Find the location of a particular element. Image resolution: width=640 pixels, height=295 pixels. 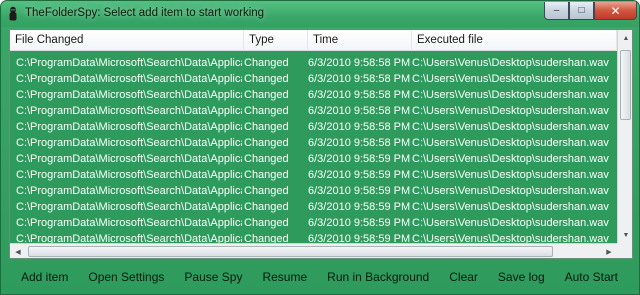

column-header-file-changed: File Changed is located at coordinates (127, 40).